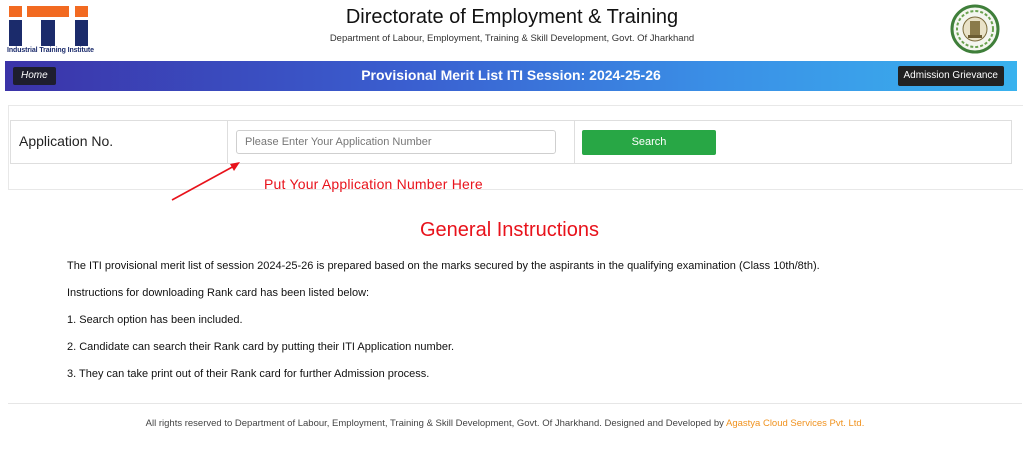  I want to click on developer-link: Agastya Cloud Services Pvt. Ltd., so click(795, 423).